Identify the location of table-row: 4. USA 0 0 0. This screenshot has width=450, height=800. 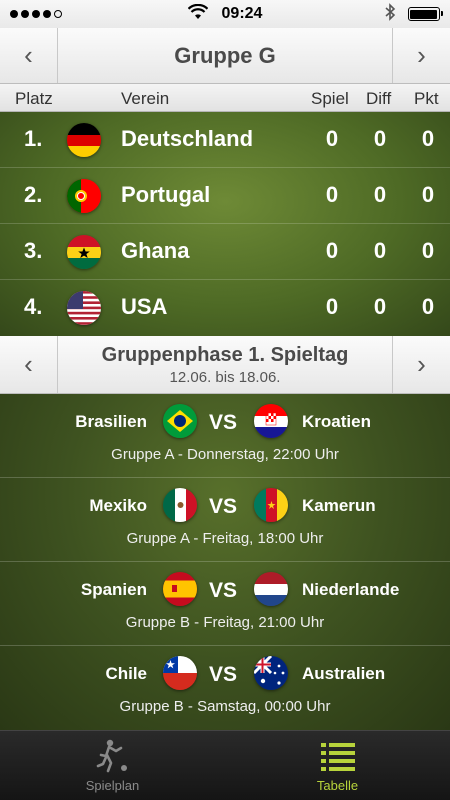
(225, 308).